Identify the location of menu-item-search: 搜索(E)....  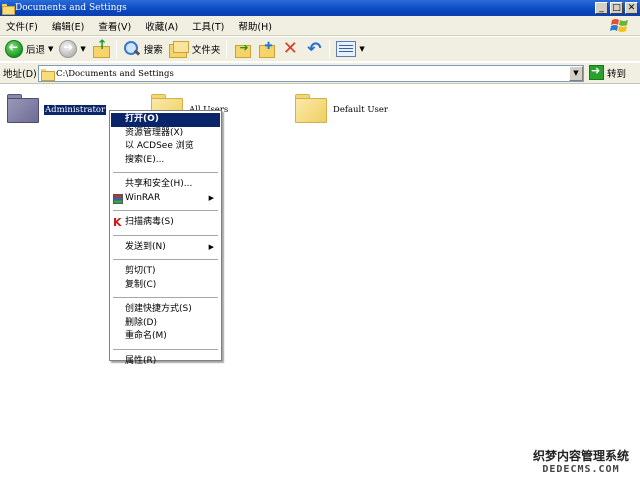
(165, 161).